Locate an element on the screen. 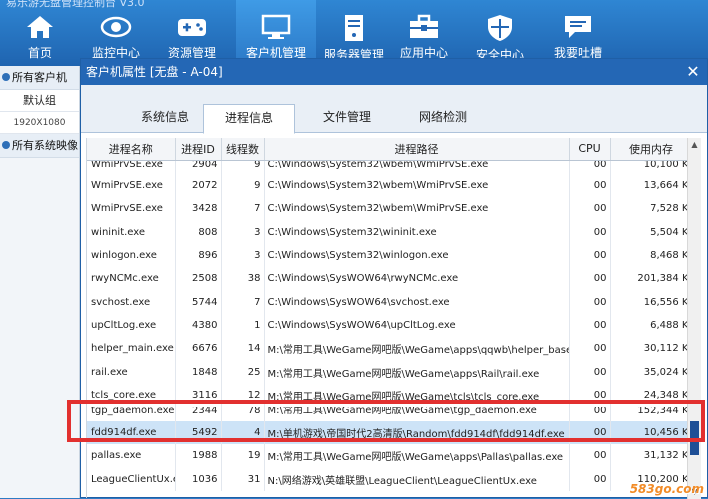  cell-path: C:\Windows\System32\wininit.exe is located at coordinates (417, 232).